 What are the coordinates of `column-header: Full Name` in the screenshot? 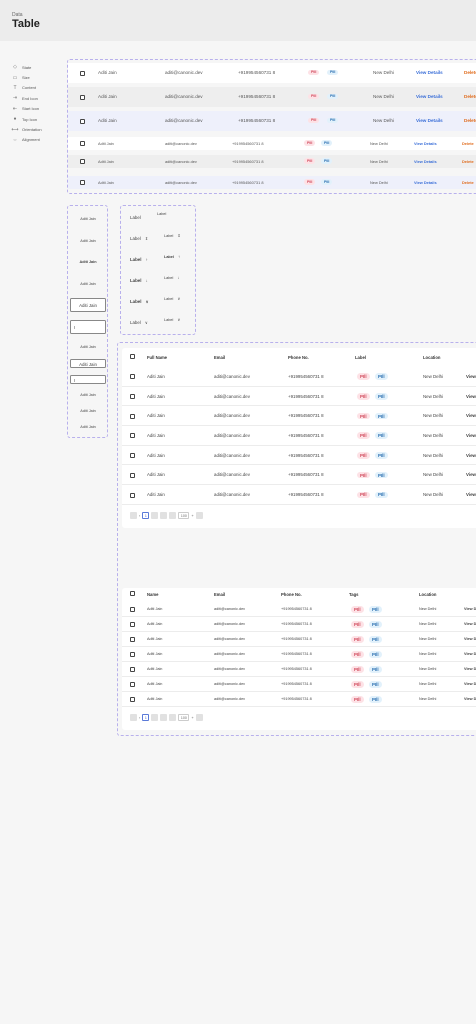 It's located at (157, 357).